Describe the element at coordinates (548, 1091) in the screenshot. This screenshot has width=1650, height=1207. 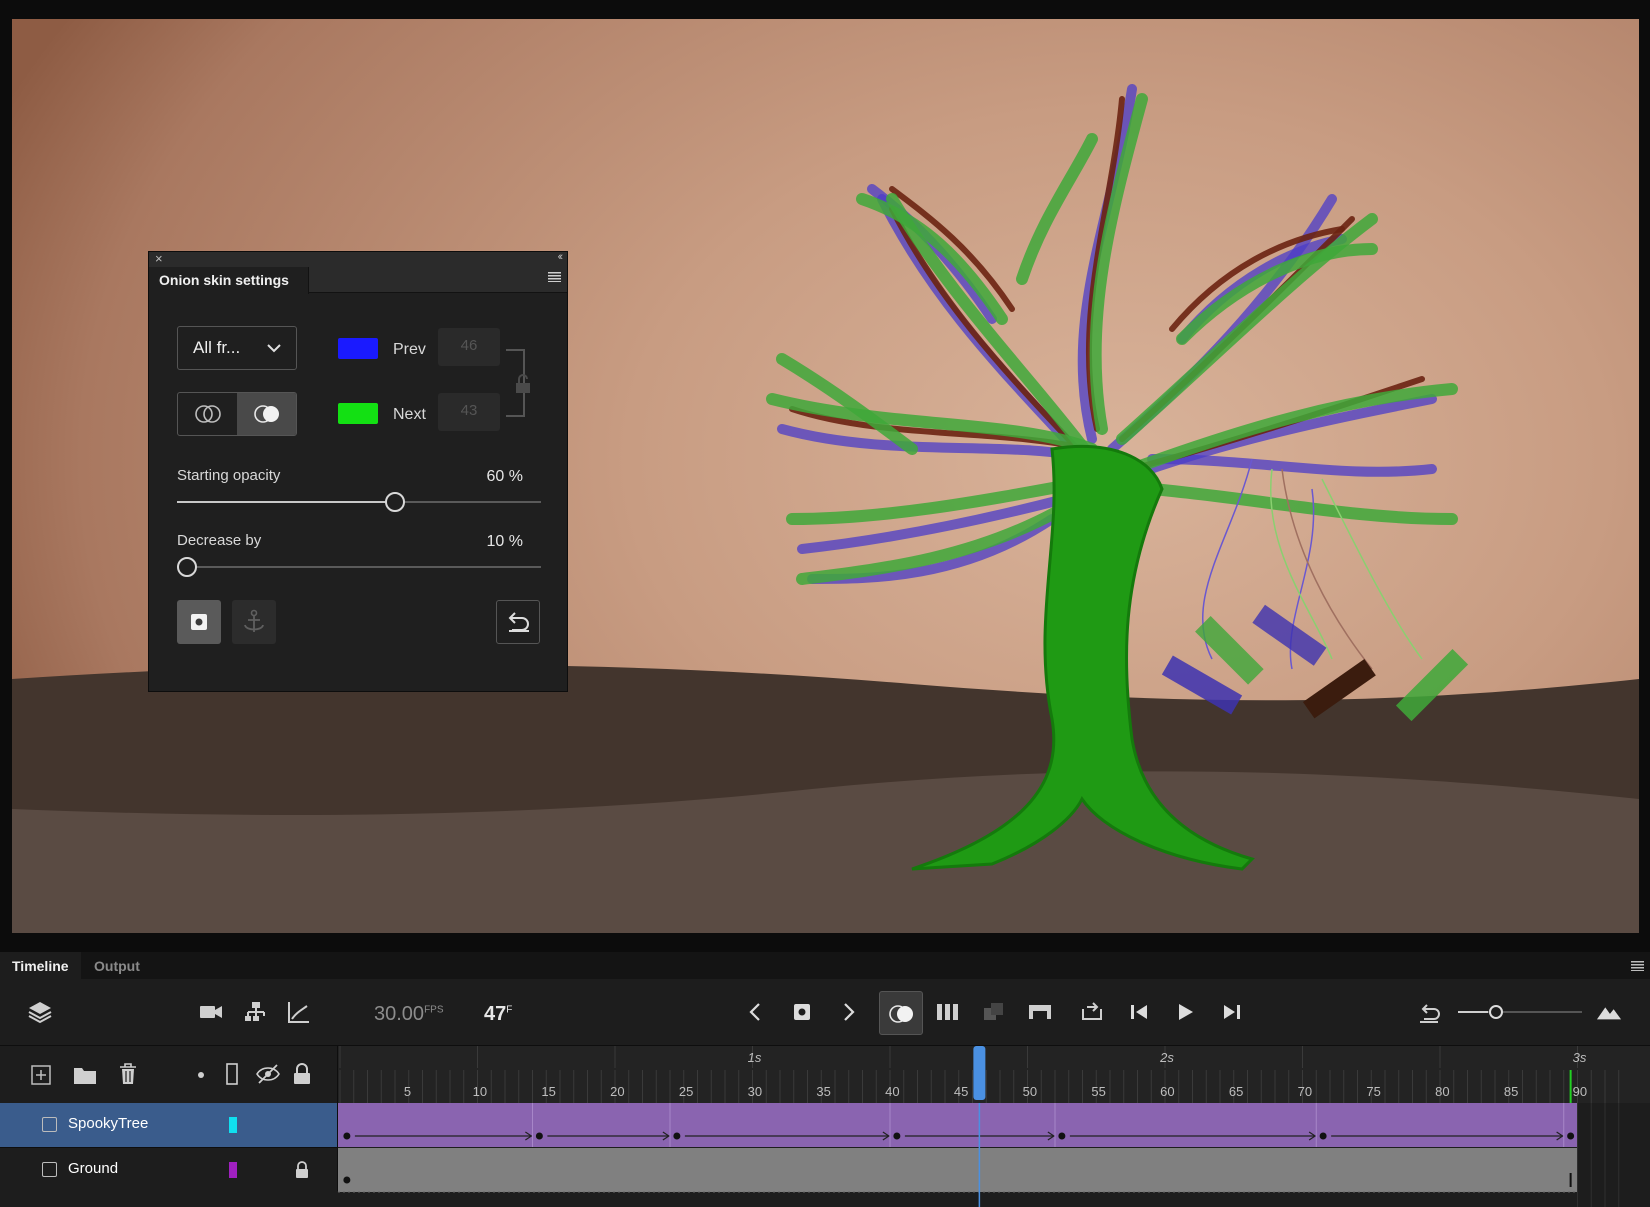
I see `ruler-frame-label: 15` at that location.